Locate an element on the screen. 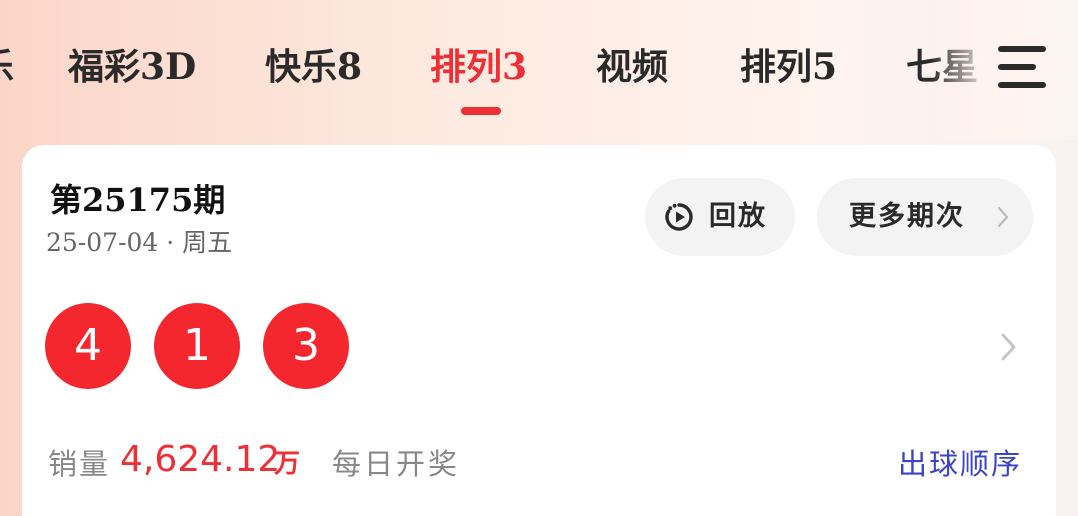 This screenshot has width=1078, height=516. tab-fucai-3d: 福彩3D is located at coordinates (132, 67).